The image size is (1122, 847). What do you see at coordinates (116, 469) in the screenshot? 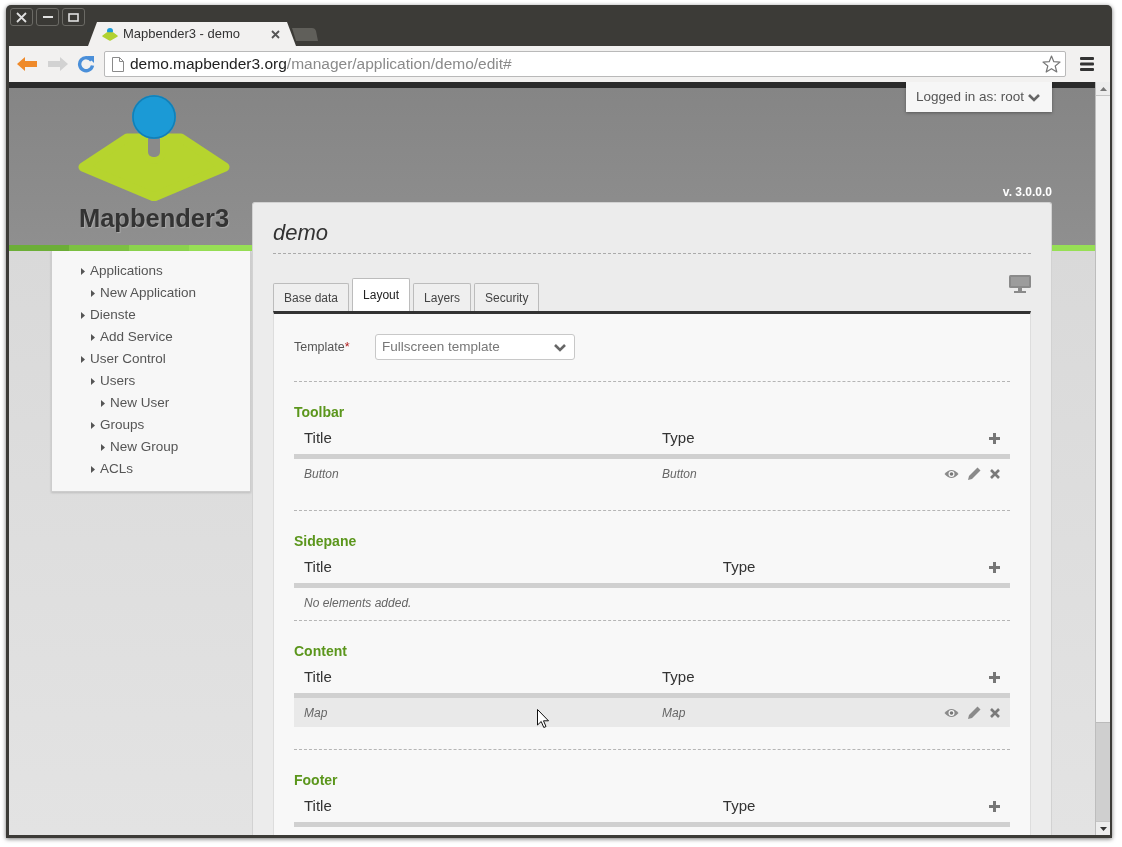
I see `sidebar-link: ACLs` at bounding box center [116, 469].